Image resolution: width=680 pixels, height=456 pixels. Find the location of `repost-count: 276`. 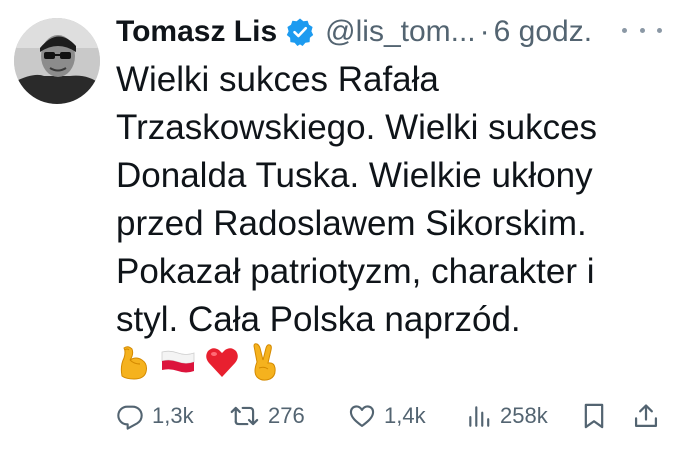

repost-count: 276 is located at coordinates (286, 415).